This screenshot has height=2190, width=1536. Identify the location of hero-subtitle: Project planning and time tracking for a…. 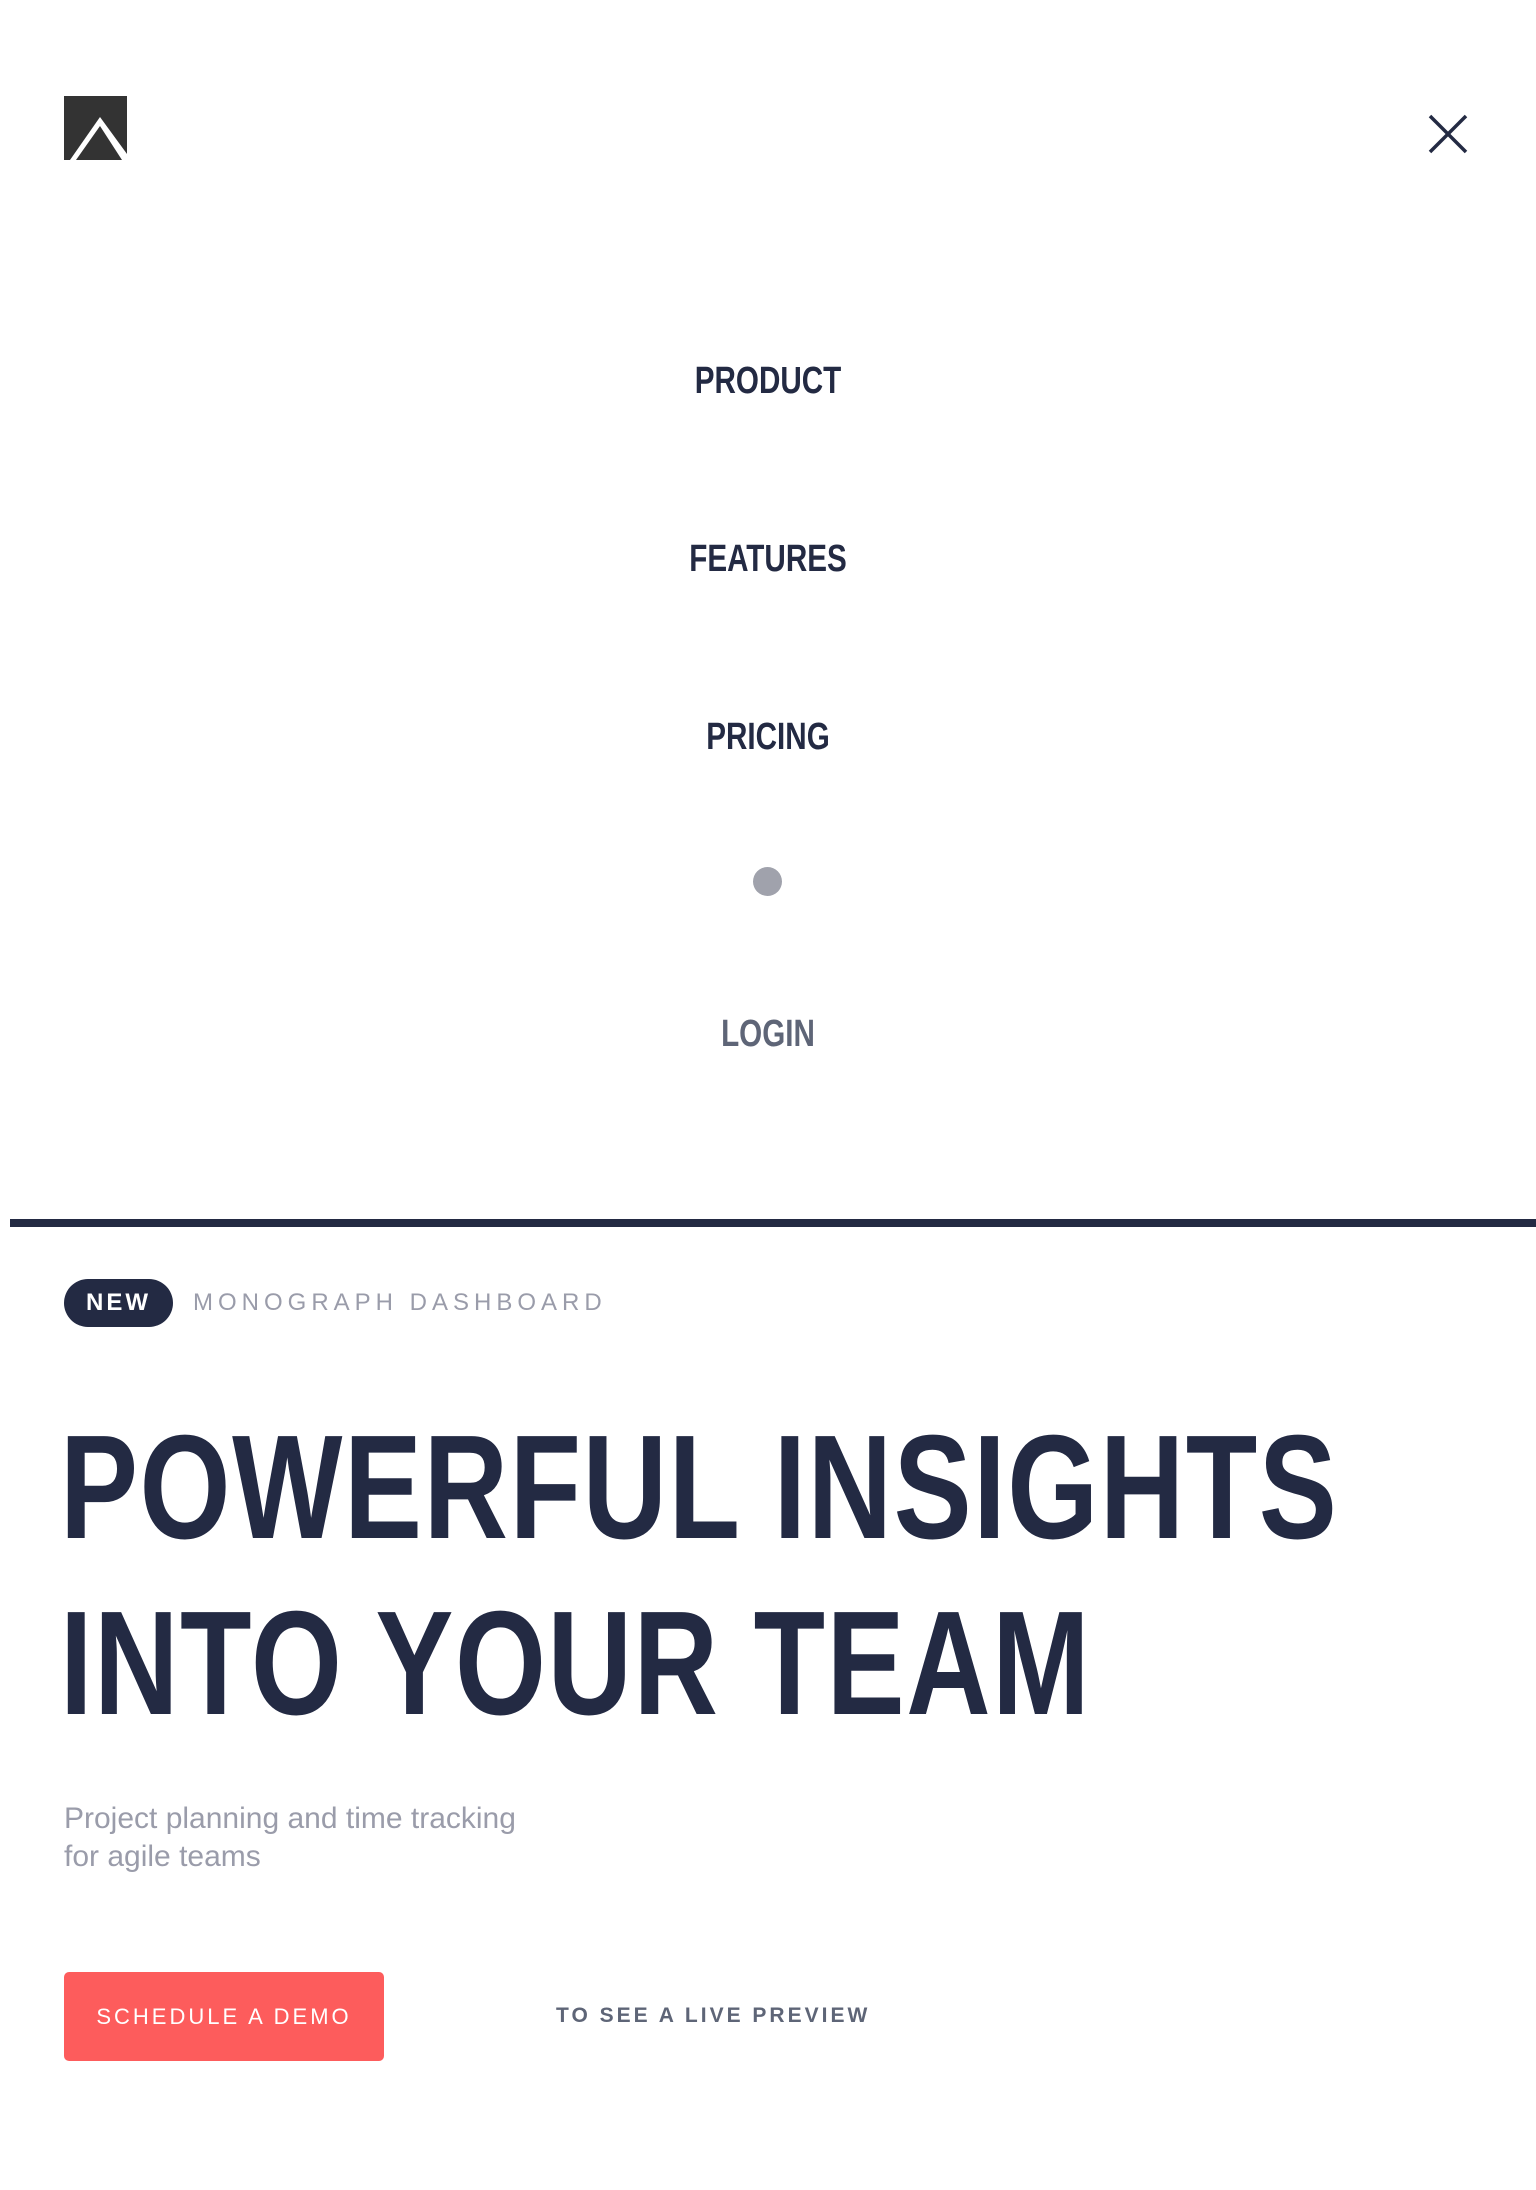
(324, 1838).